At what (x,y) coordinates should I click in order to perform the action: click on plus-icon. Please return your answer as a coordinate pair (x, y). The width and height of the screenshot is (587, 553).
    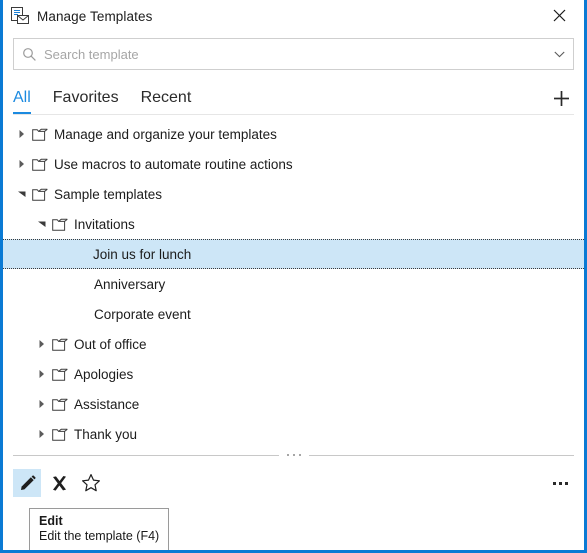
    Looking at the image, I should click on (561, 98).